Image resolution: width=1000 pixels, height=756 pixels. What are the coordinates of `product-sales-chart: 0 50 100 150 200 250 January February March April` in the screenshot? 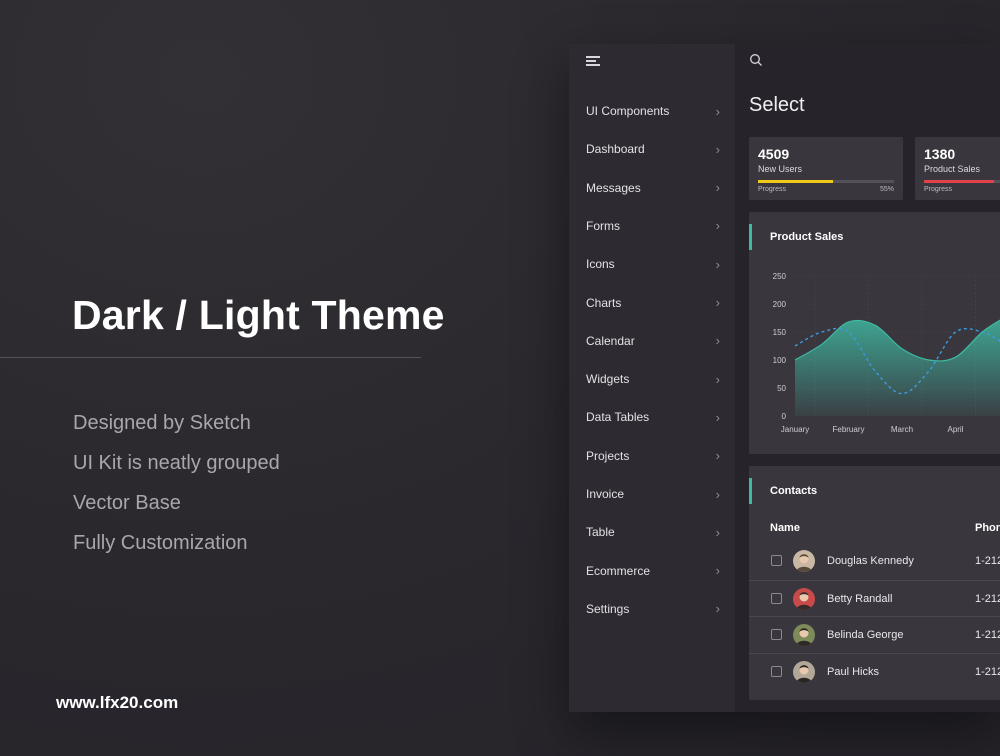 It's located at (886, 353).